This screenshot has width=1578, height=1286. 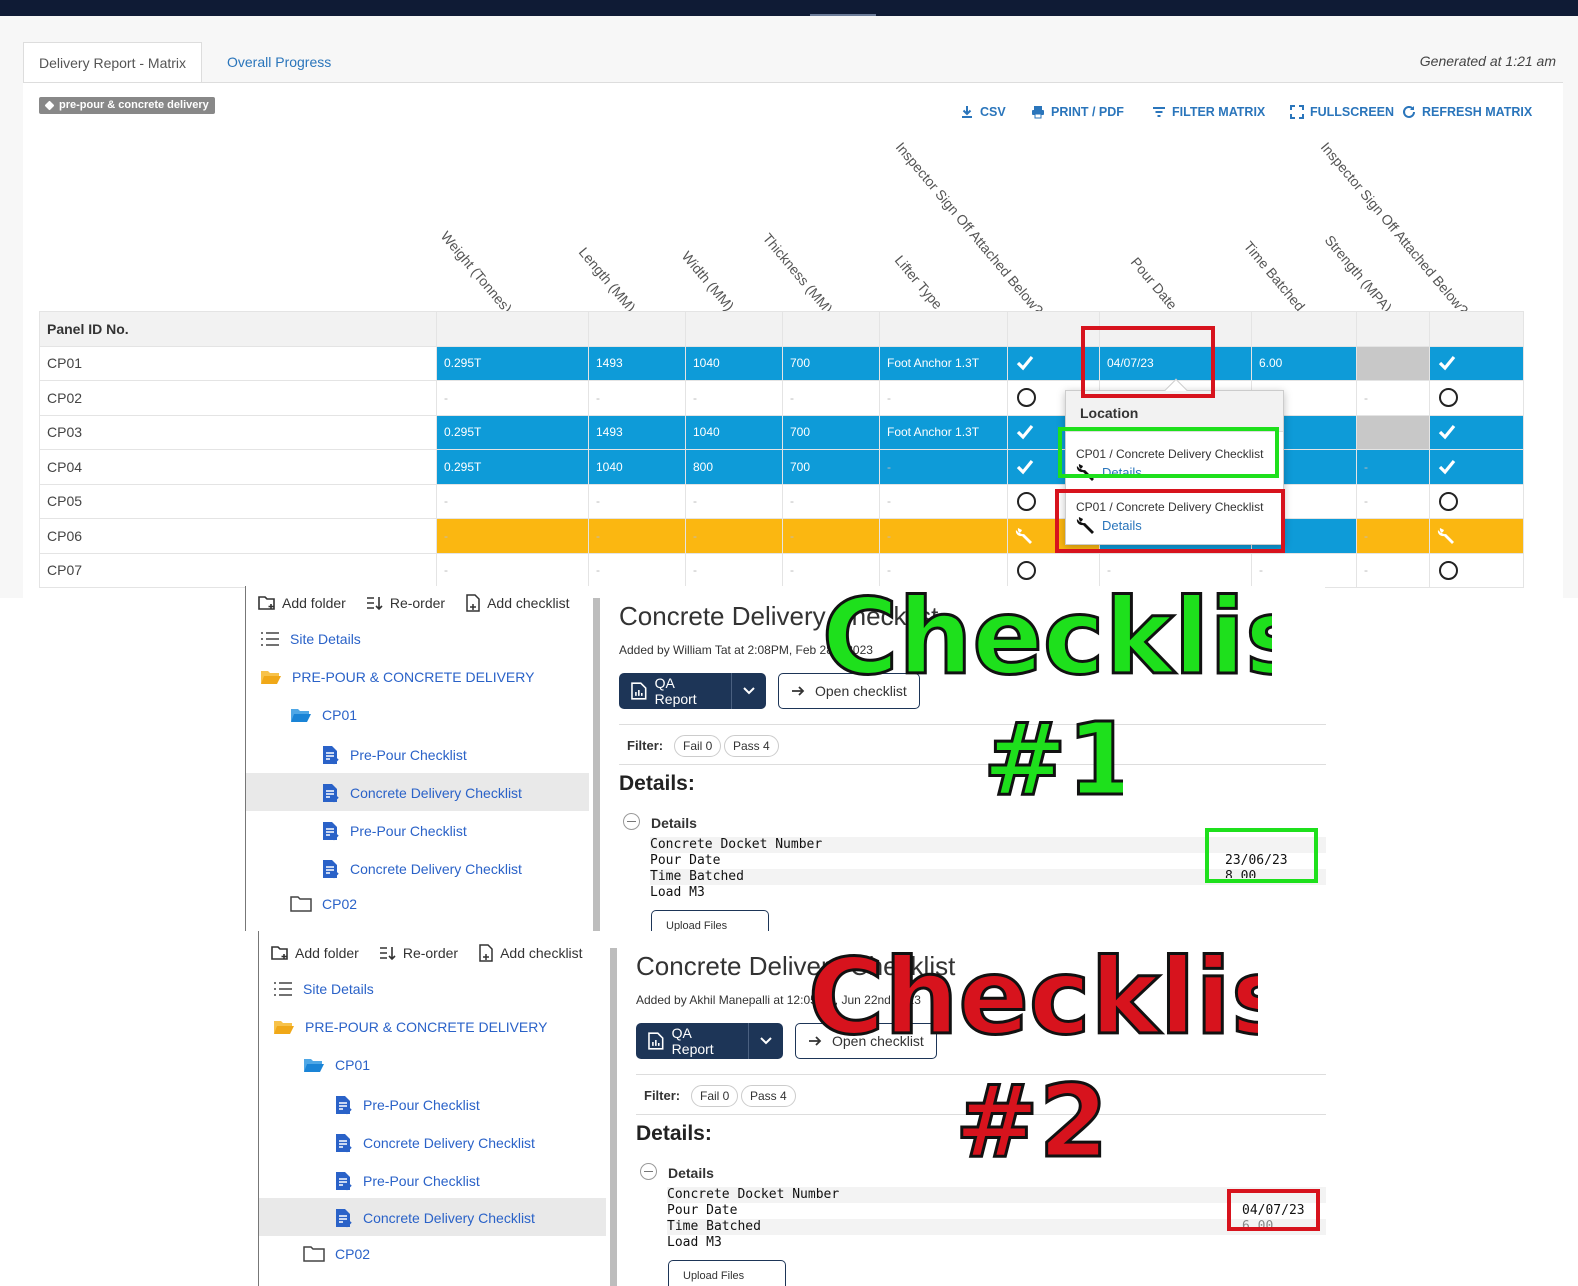 I want to click on matrix-row: CP03 0.295T 1493 1040 700 Foot Anchor 1.3T, so click(x=781, y=432).